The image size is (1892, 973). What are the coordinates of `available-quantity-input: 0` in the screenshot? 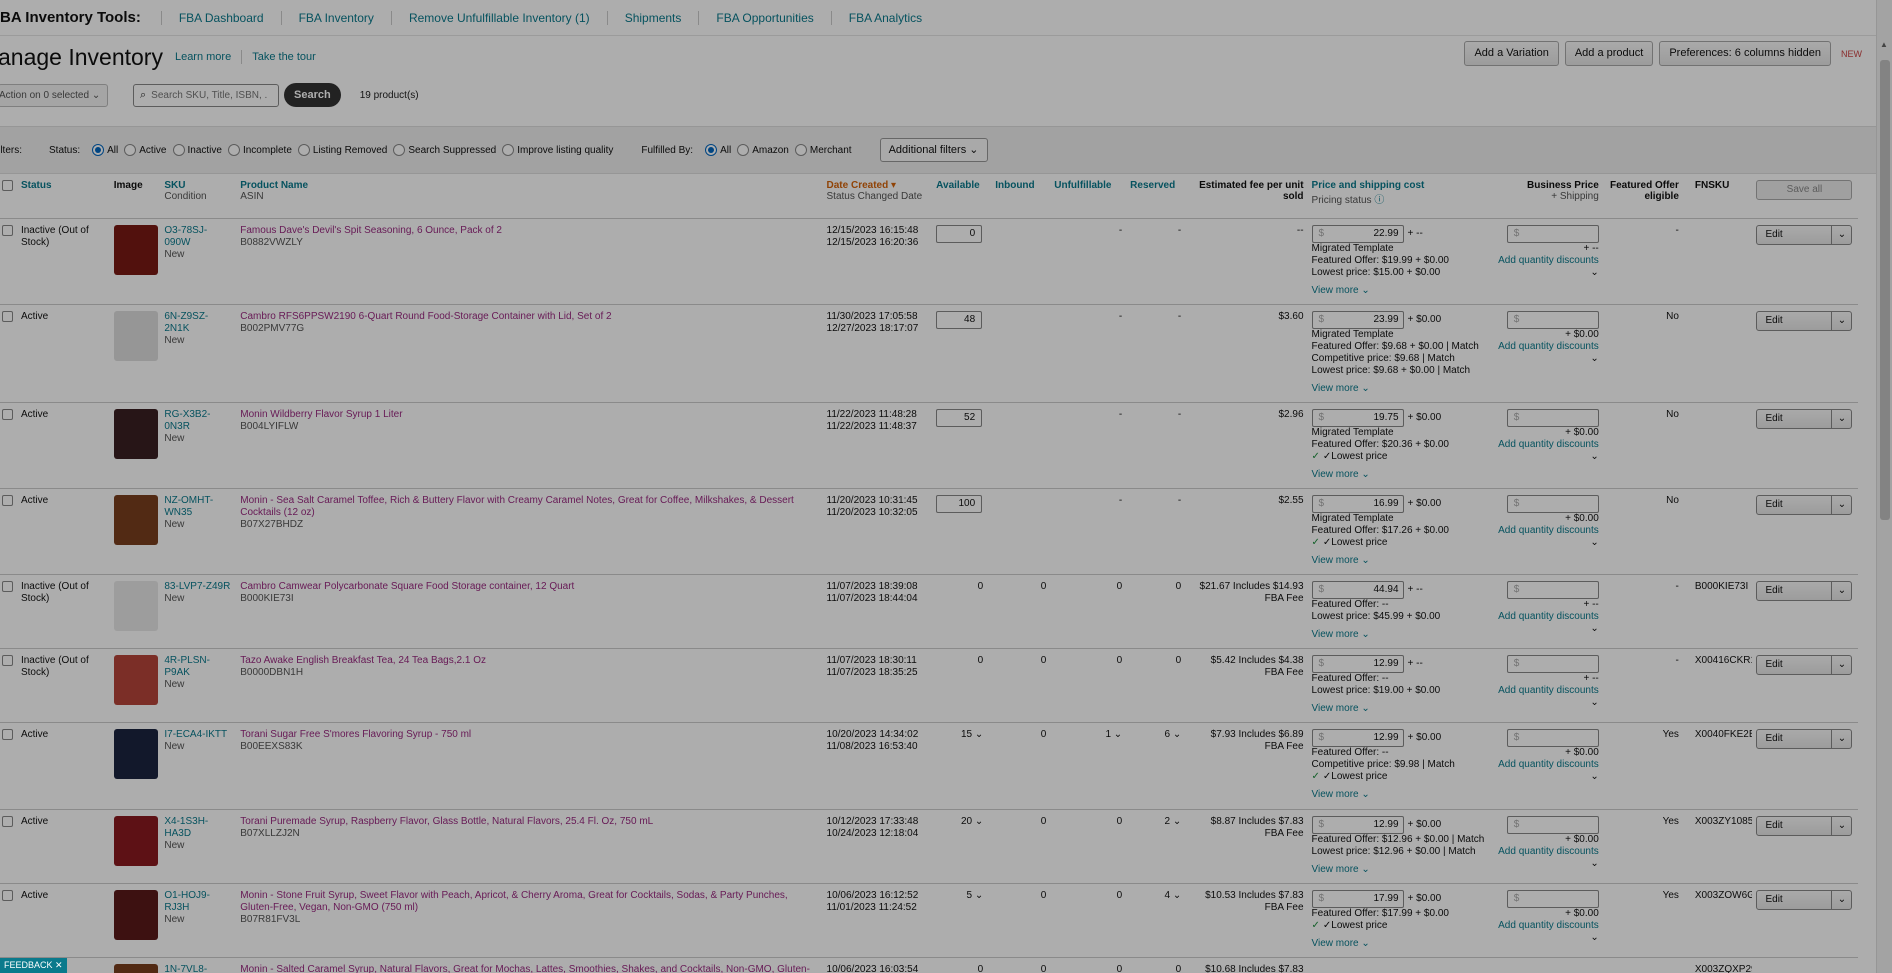 It's located at (959, 233).